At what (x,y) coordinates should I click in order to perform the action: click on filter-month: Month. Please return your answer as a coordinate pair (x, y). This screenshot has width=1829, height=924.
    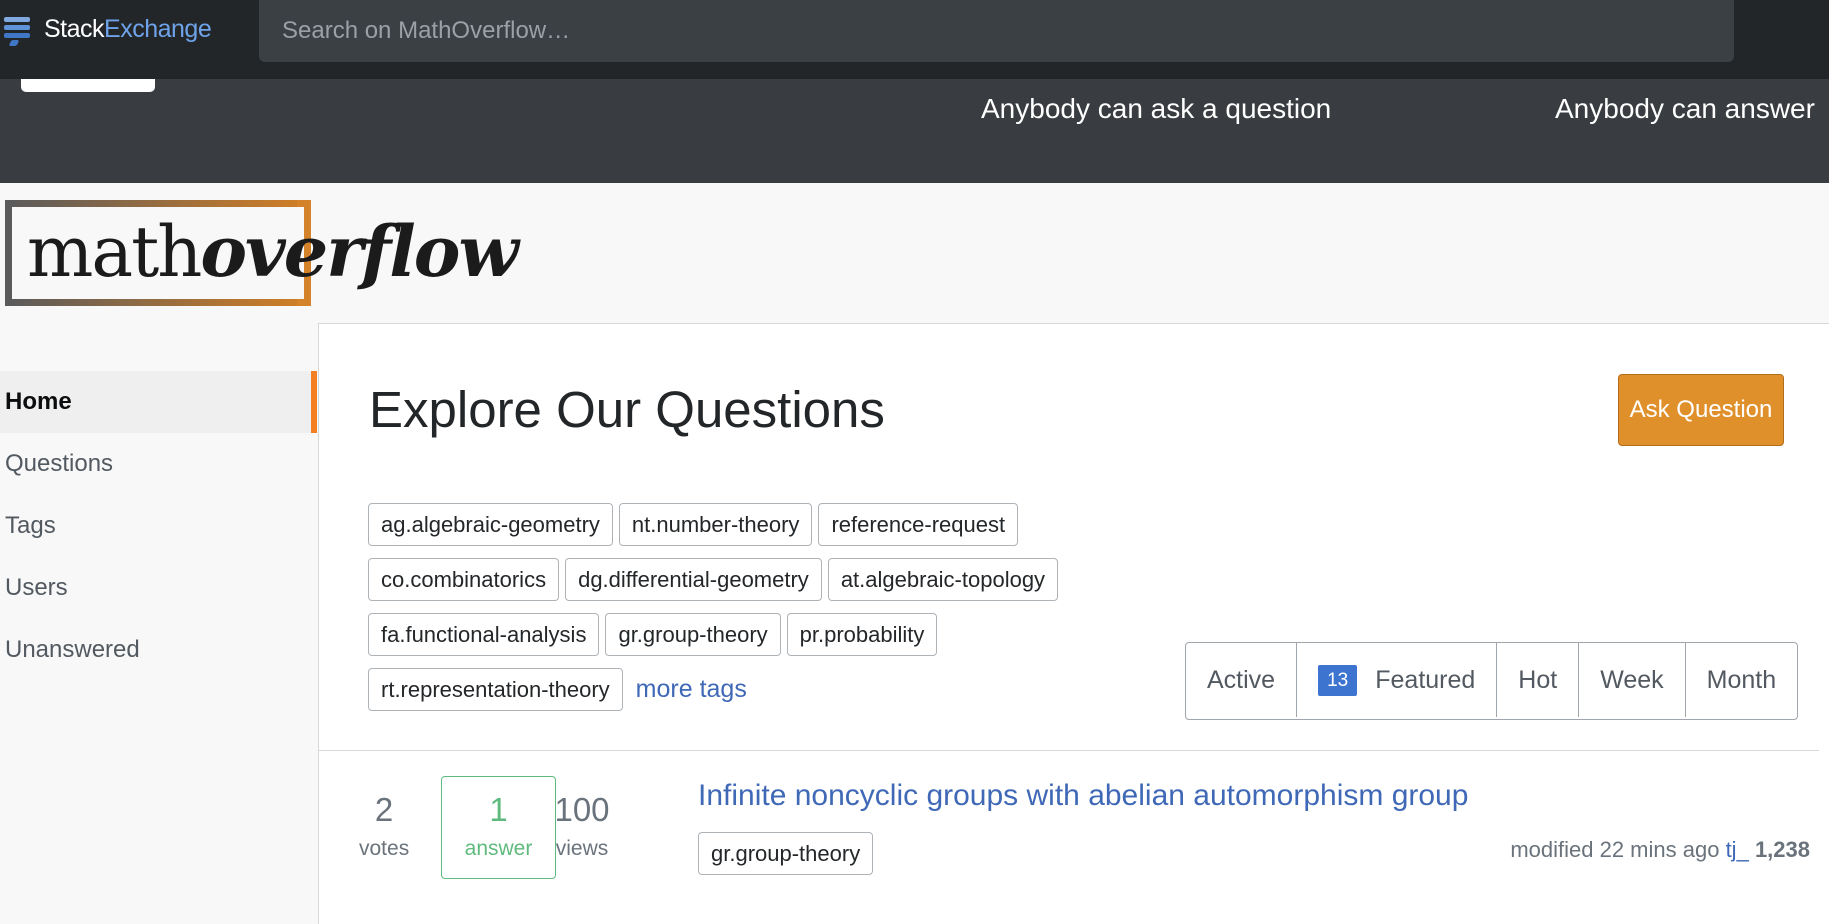
    Looking at the image, I should click on (1741, 680).